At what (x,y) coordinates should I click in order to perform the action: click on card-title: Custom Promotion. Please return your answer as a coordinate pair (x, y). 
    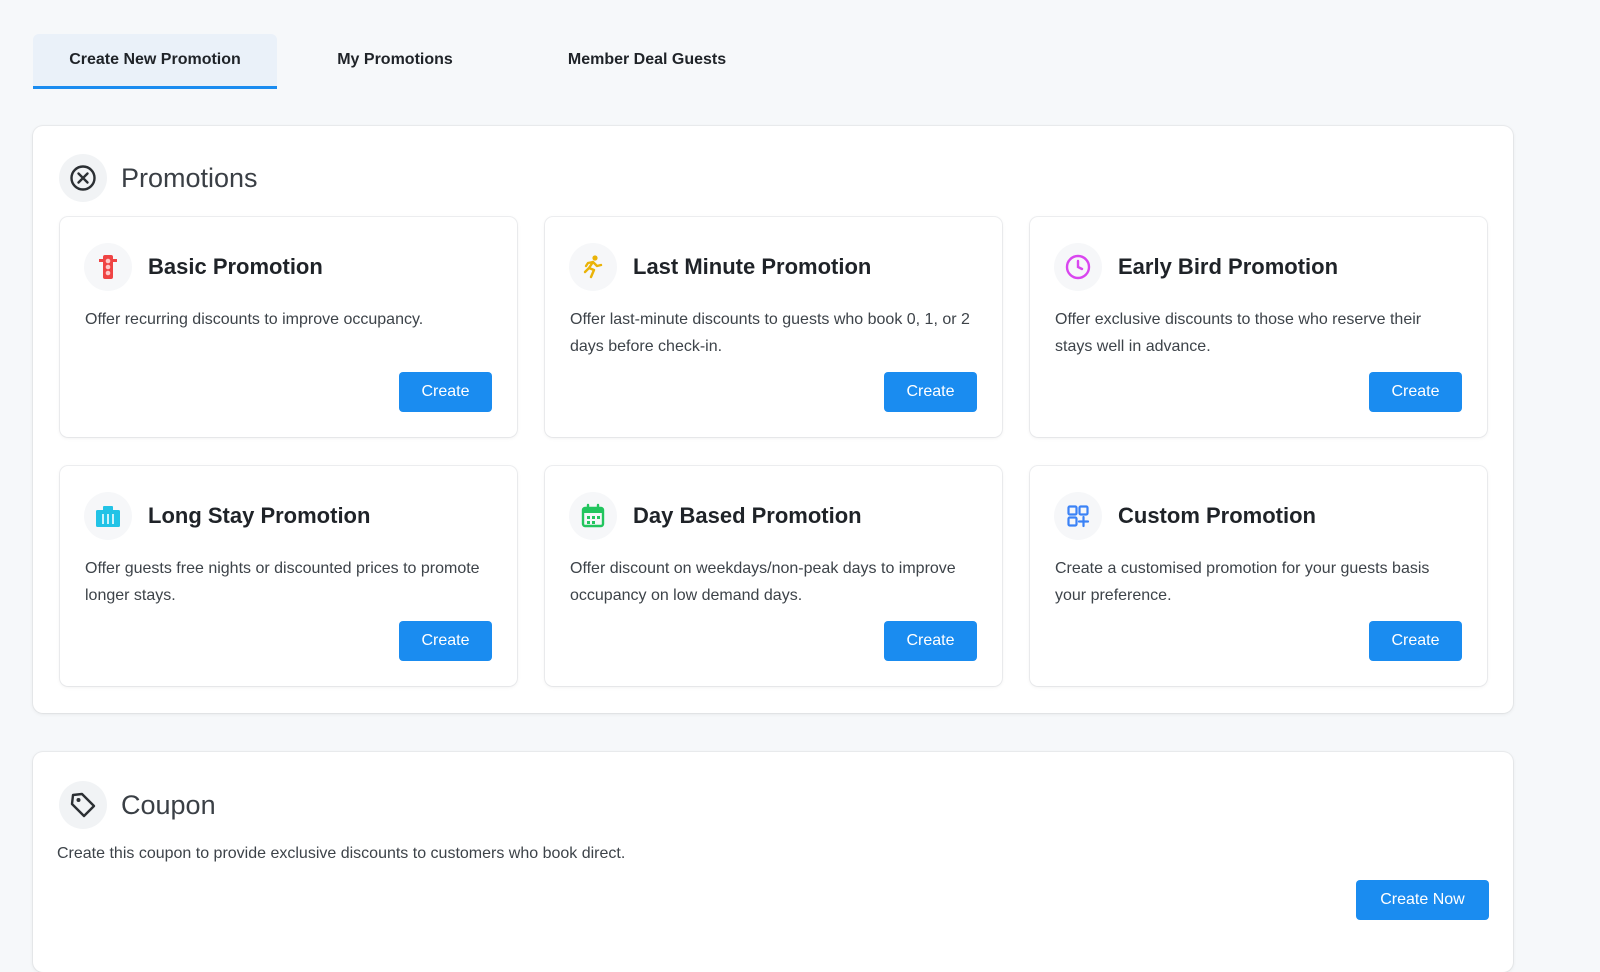
    Looking at the image, I should click on (1217, 515).